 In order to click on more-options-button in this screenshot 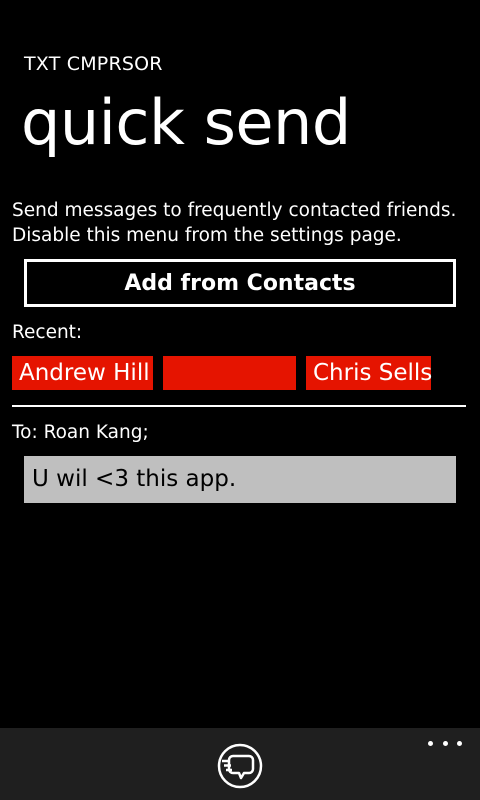, I will do `click(445, 743)`.